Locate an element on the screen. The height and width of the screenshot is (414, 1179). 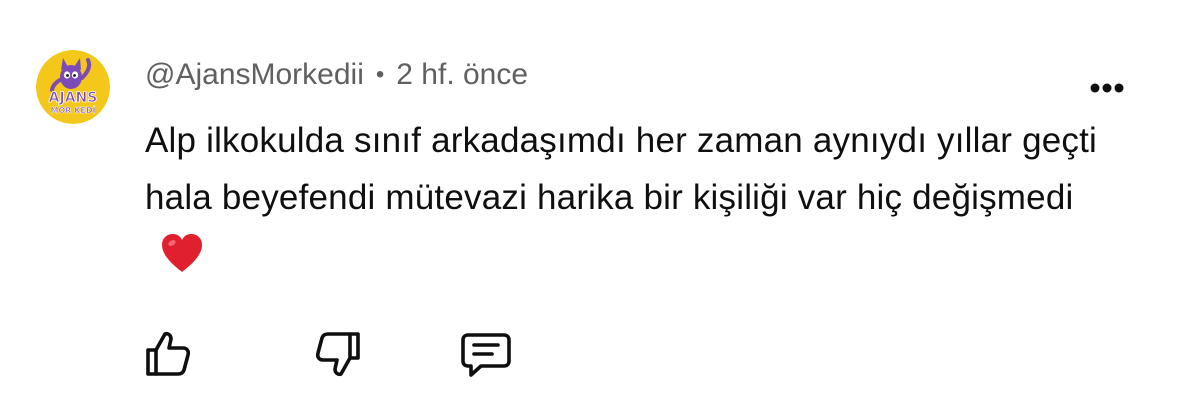
avatar-logo: AJANS MOR KEDİ is located at coordinates (73, 87).